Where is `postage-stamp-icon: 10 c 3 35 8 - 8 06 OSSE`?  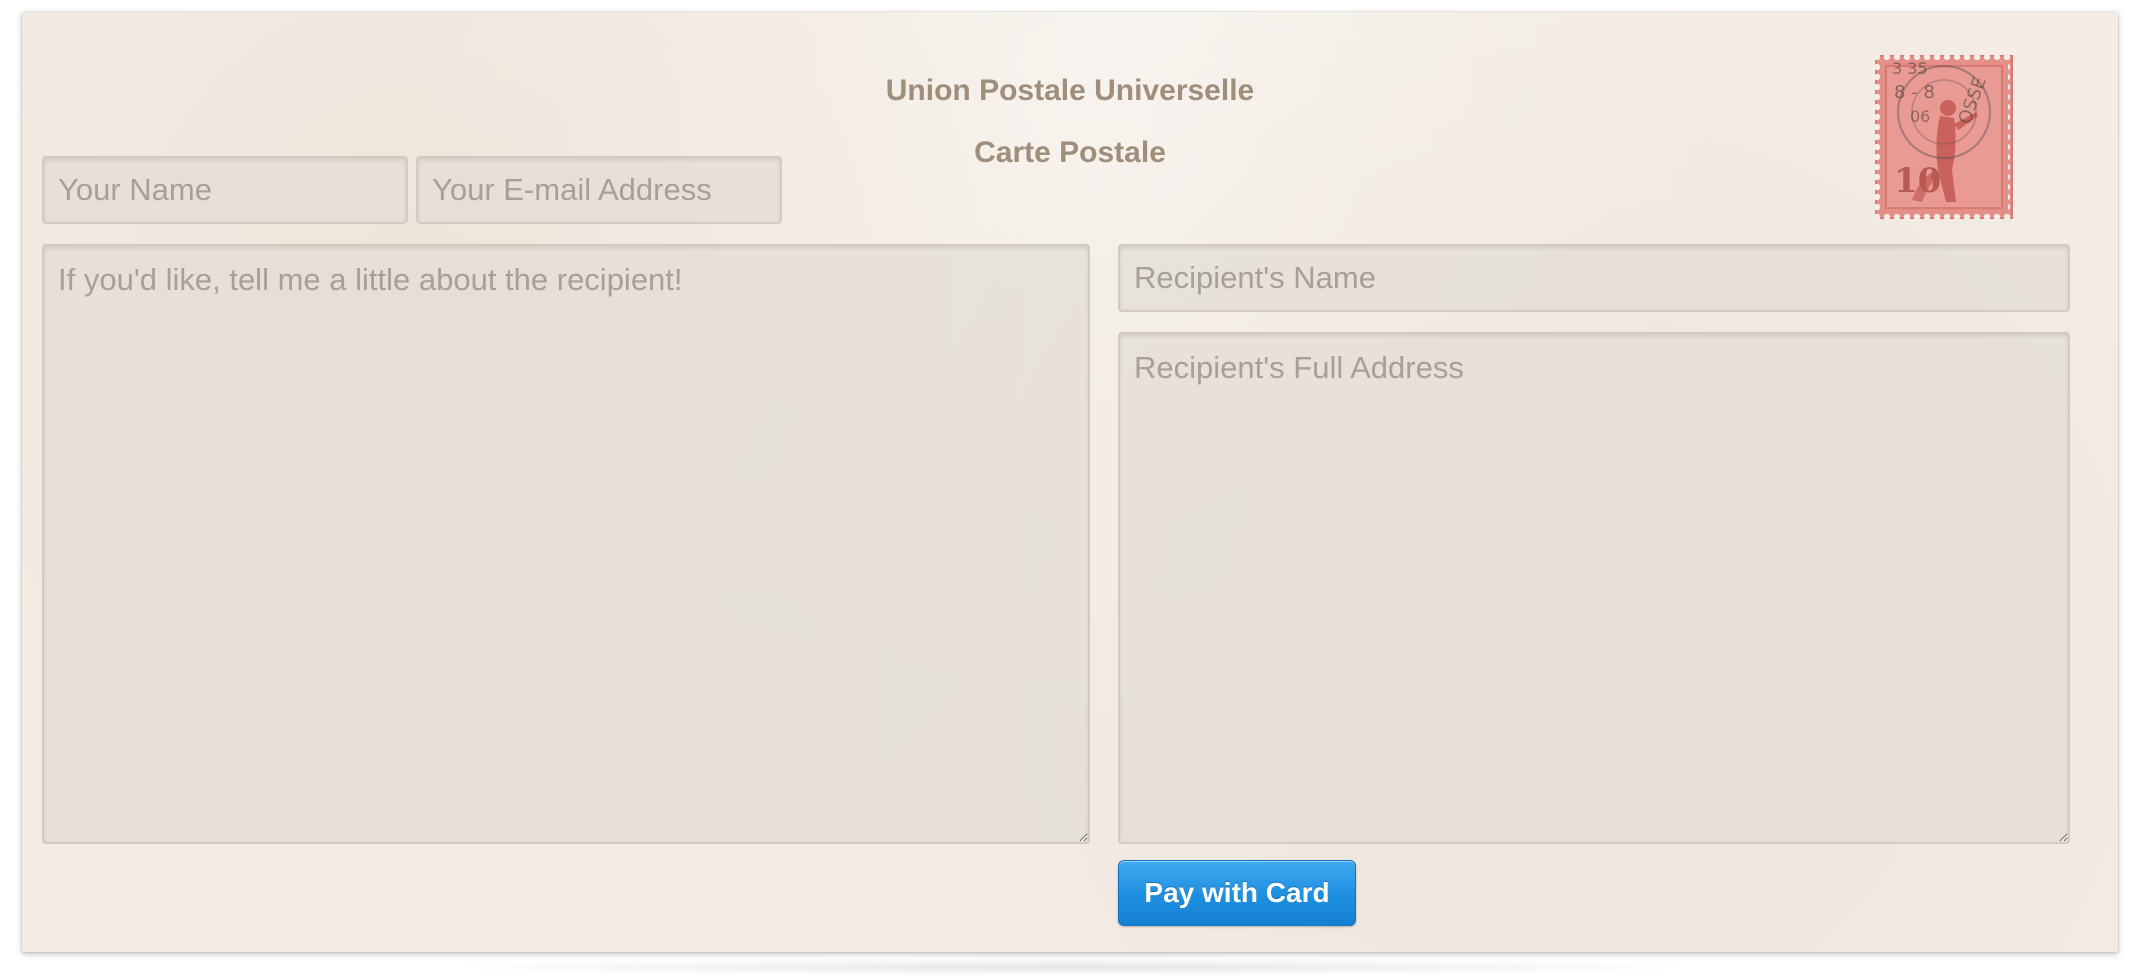
postage-stamp-icon: 10 c 3 35 8 - 8 06 OSSE is located at coordinates (1944, 137).